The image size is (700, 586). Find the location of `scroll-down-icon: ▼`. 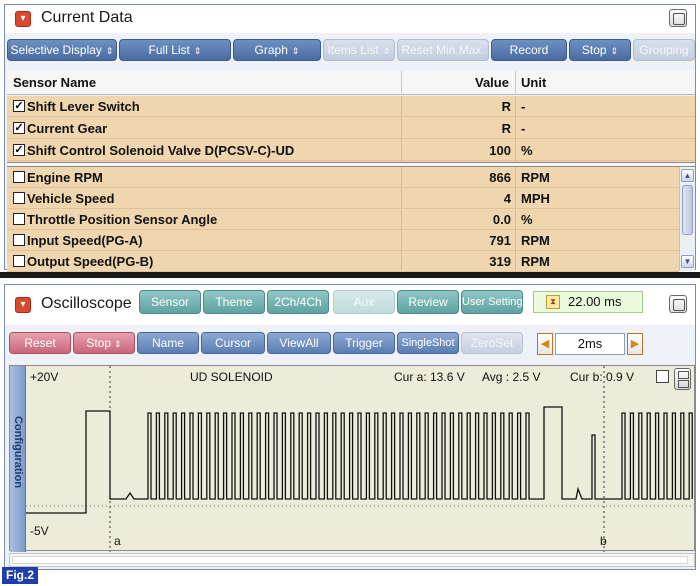

scroll-down-icon: ▼ is located at coordinates (687, 261).